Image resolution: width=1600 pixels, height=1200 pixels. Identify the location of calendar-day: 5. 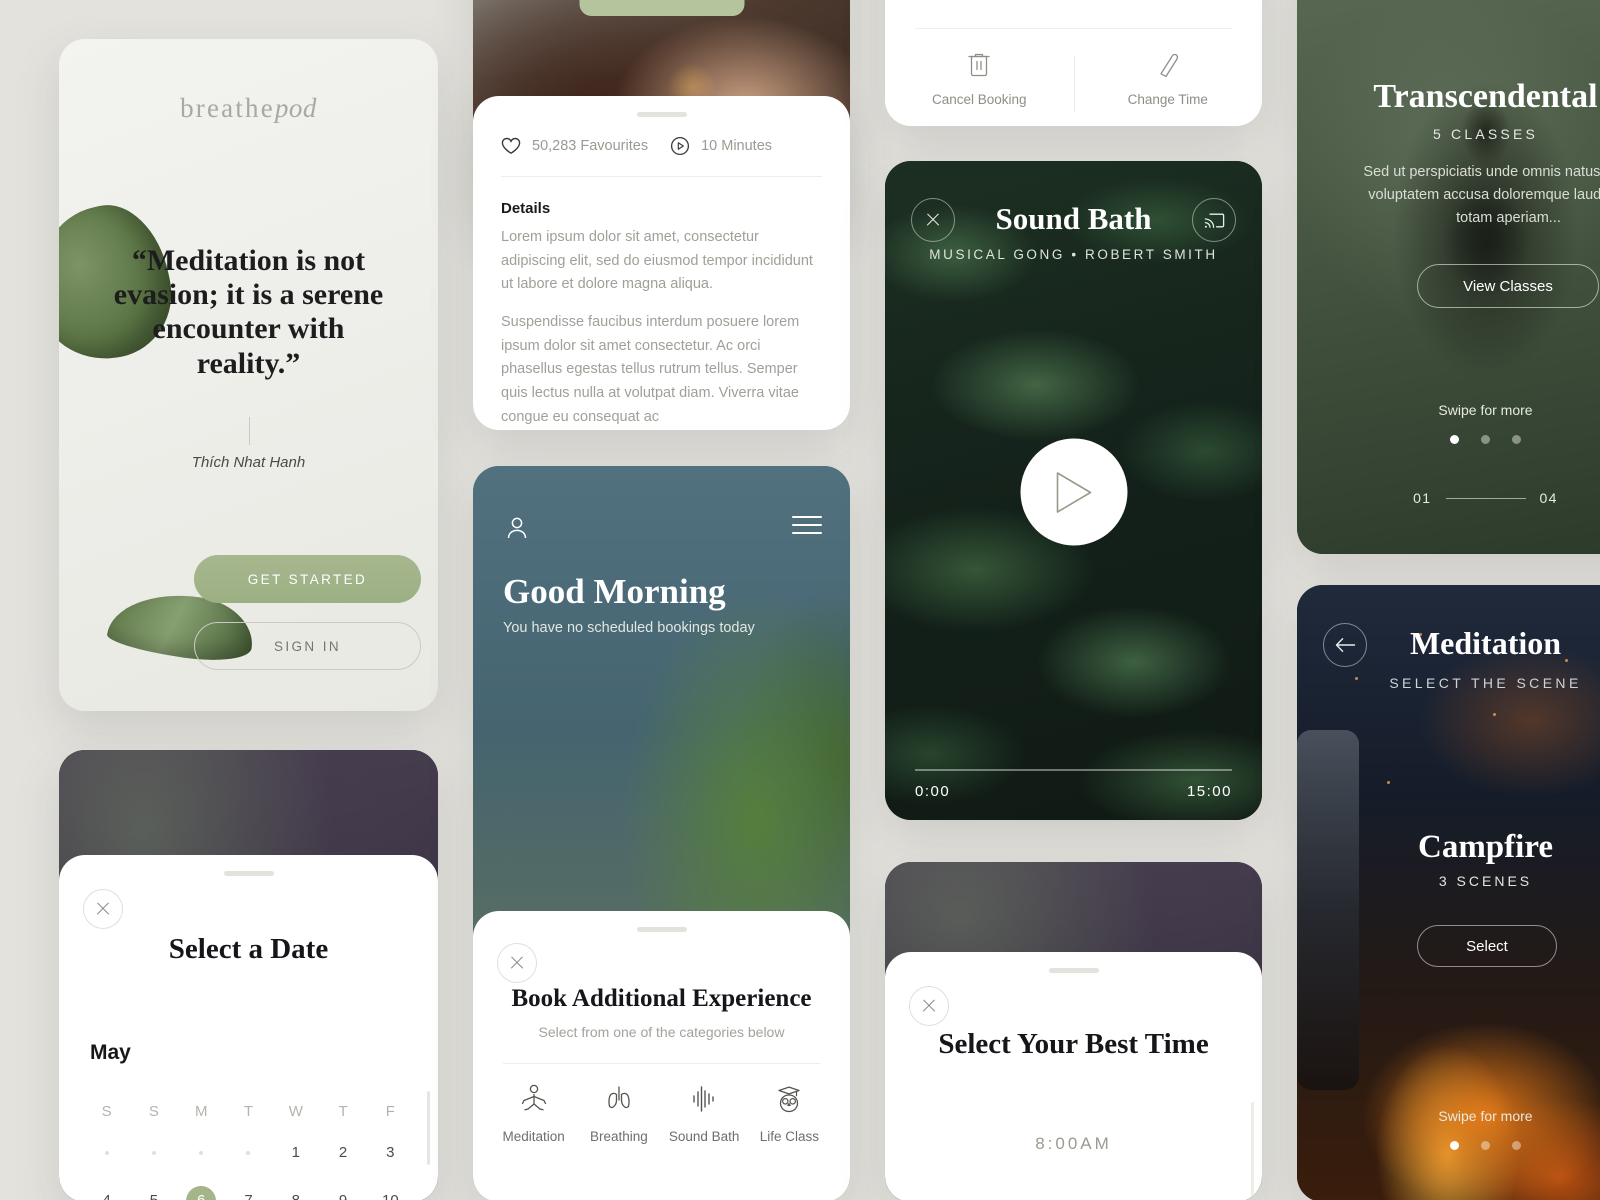
(153, 1193).